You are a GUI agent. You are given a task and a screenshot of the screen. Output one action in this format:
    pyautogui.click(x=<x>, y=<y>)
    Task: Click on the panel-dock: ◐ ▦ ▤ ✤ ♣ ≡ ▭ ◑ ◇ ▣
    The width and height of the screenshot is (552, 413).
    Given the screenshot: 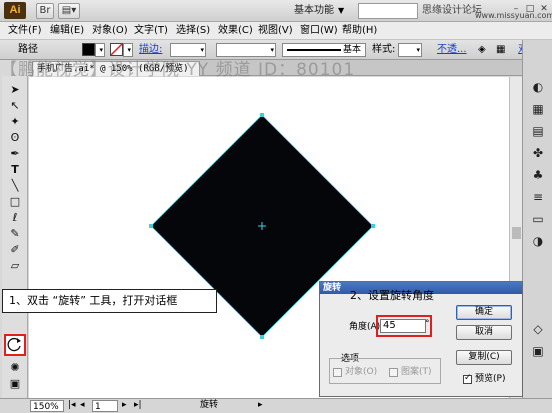 What is the action you would take?
    pyautogui.click(x=537, y=219)
    